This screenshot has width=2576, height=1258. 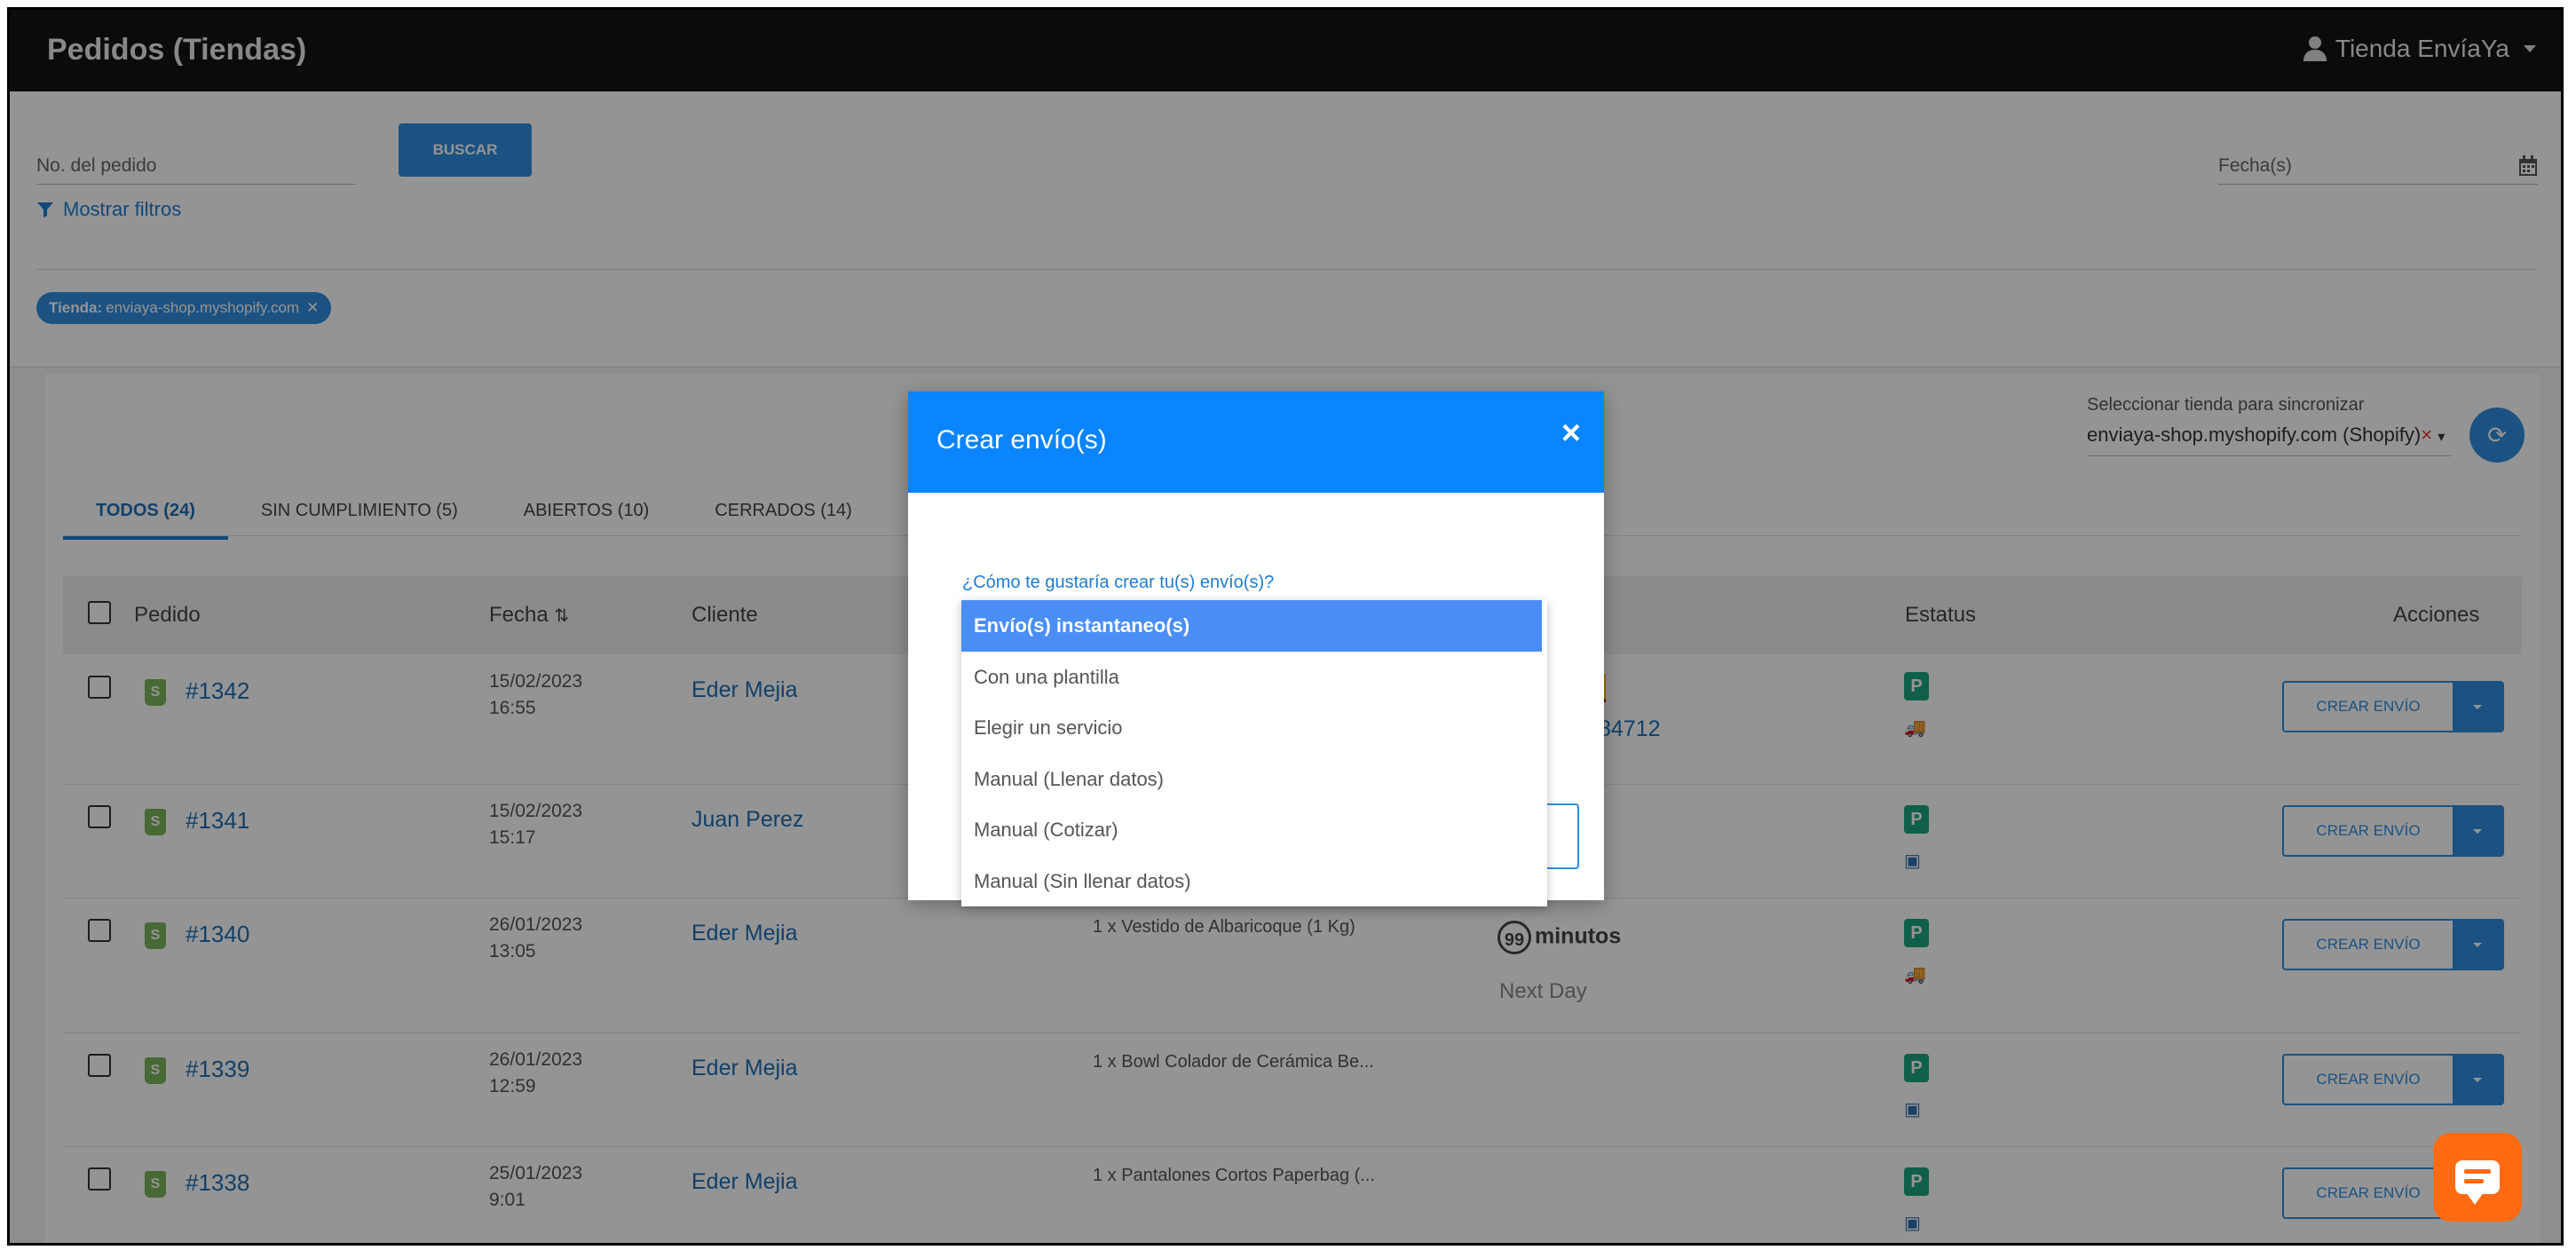 I want to click on option-template: Con una plantilla, so click(x=1254, y=677).